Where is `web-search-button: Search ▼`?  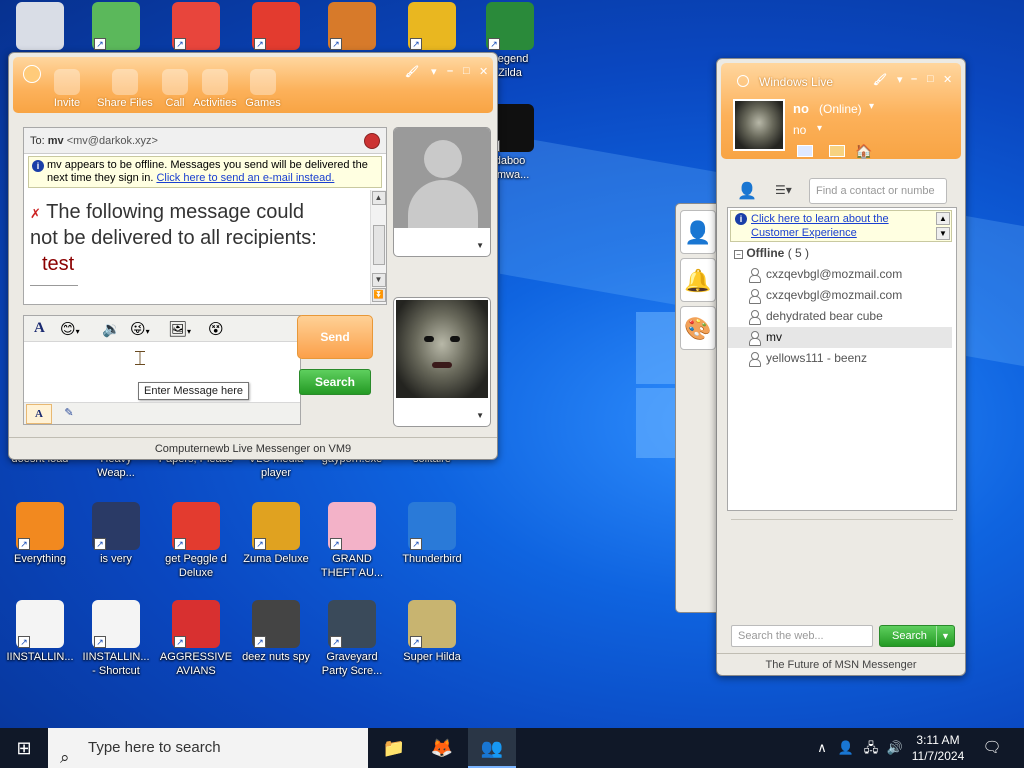 web-search-button: Search ▼ is located at coordinates (917, 636).